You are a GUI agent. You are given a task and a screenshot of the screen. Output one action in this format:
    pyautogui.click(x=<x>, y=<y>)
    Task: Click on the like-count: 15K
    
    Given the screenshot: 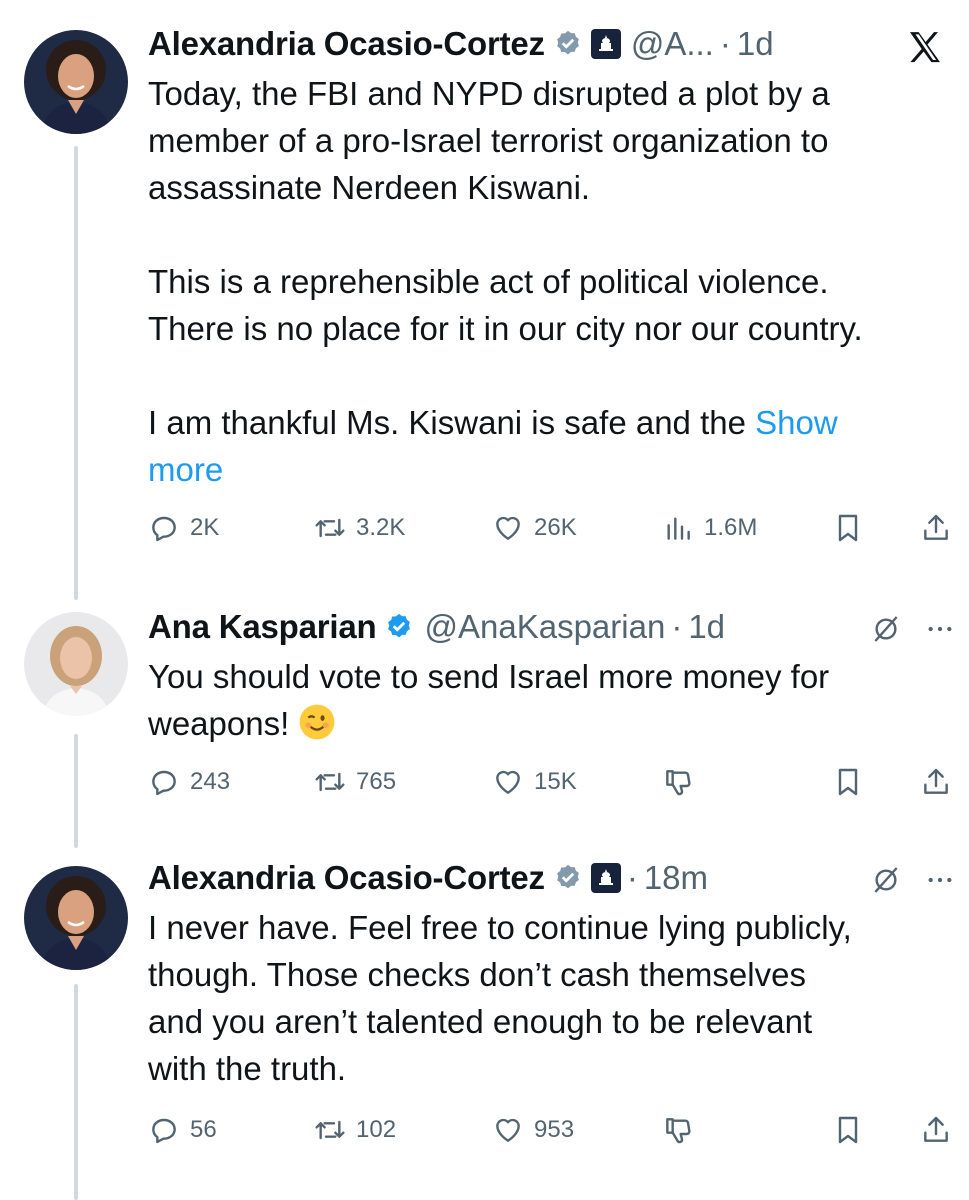 What is the action you would take?
    pyautogui.click(x=555, y=781)
    